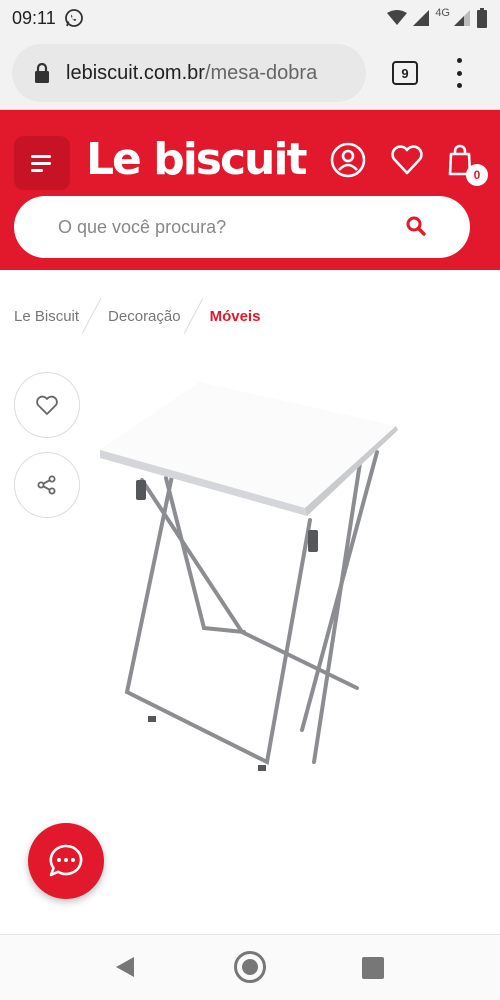 This screenshot has height=1000, width=500. I want to click on url-domain: lebiscuit.com.br, so click(135, 72).